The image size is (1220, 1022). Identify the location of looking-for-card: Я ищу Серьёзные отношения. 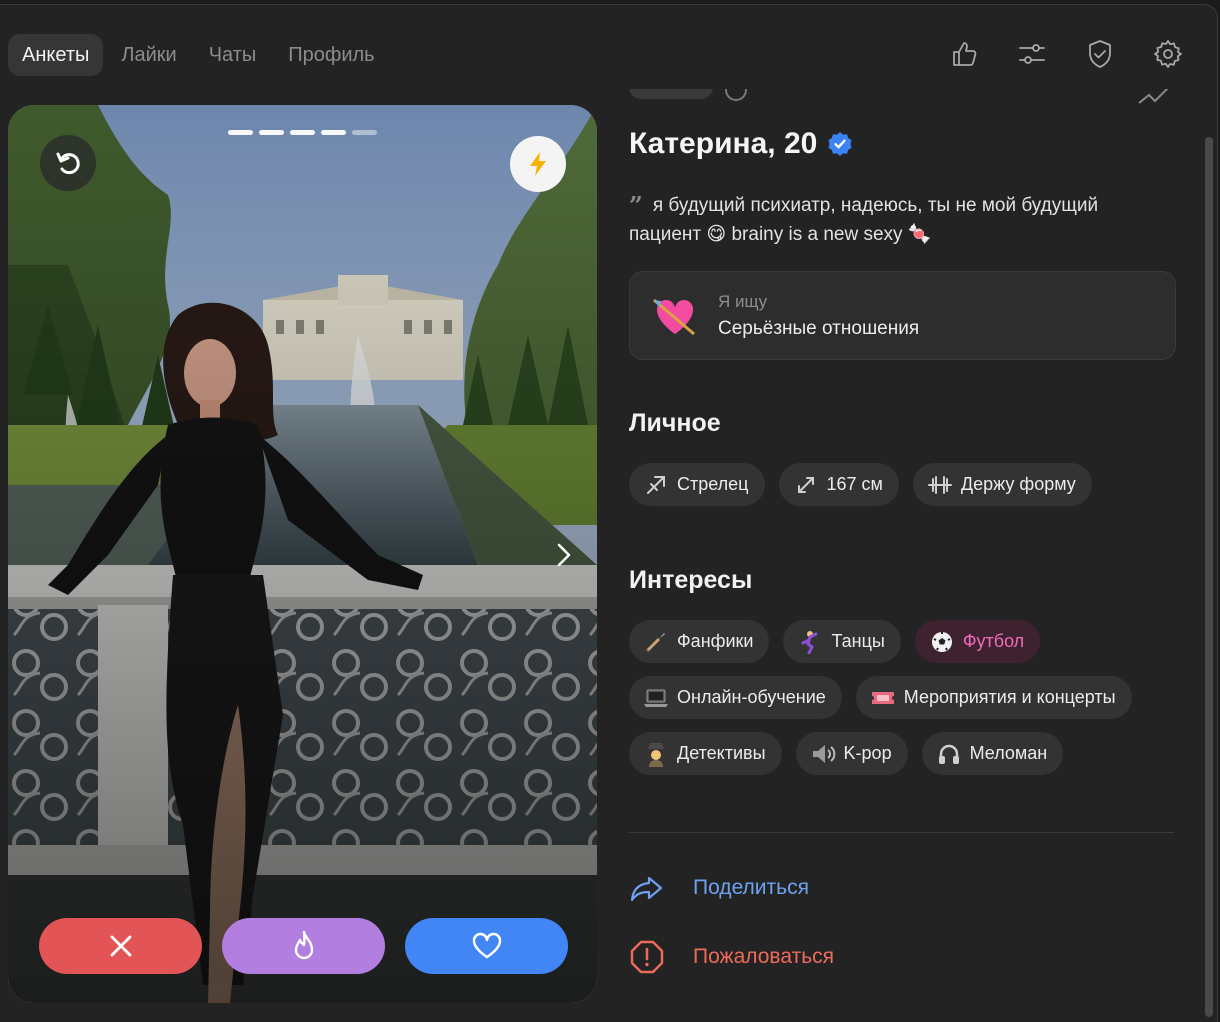
(902, 315).